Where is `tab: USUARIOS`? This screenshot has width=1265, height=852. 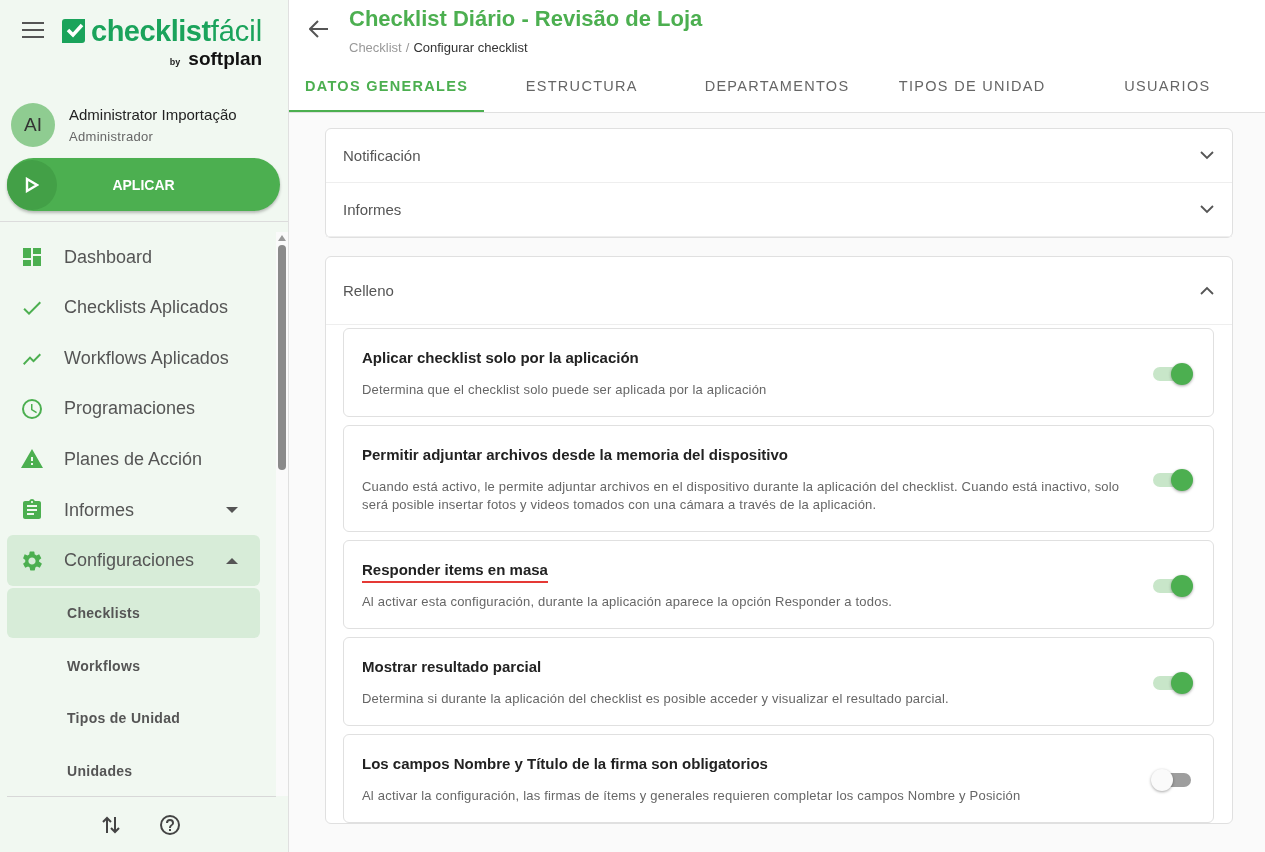
tab: USUARIOS is located at coordinates (1167, 87).